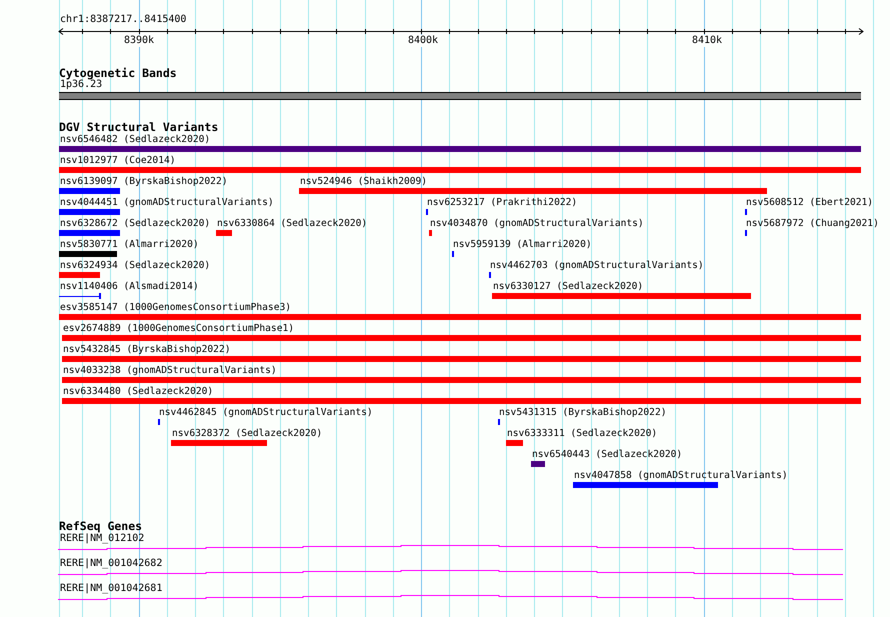 The width and height of the screenshot is (890, 617). Describe the element at coordinates (147, 349) in the screenshot. I see `variant-label: nsv5432845 (ByrskaBishop2022)` at that location.